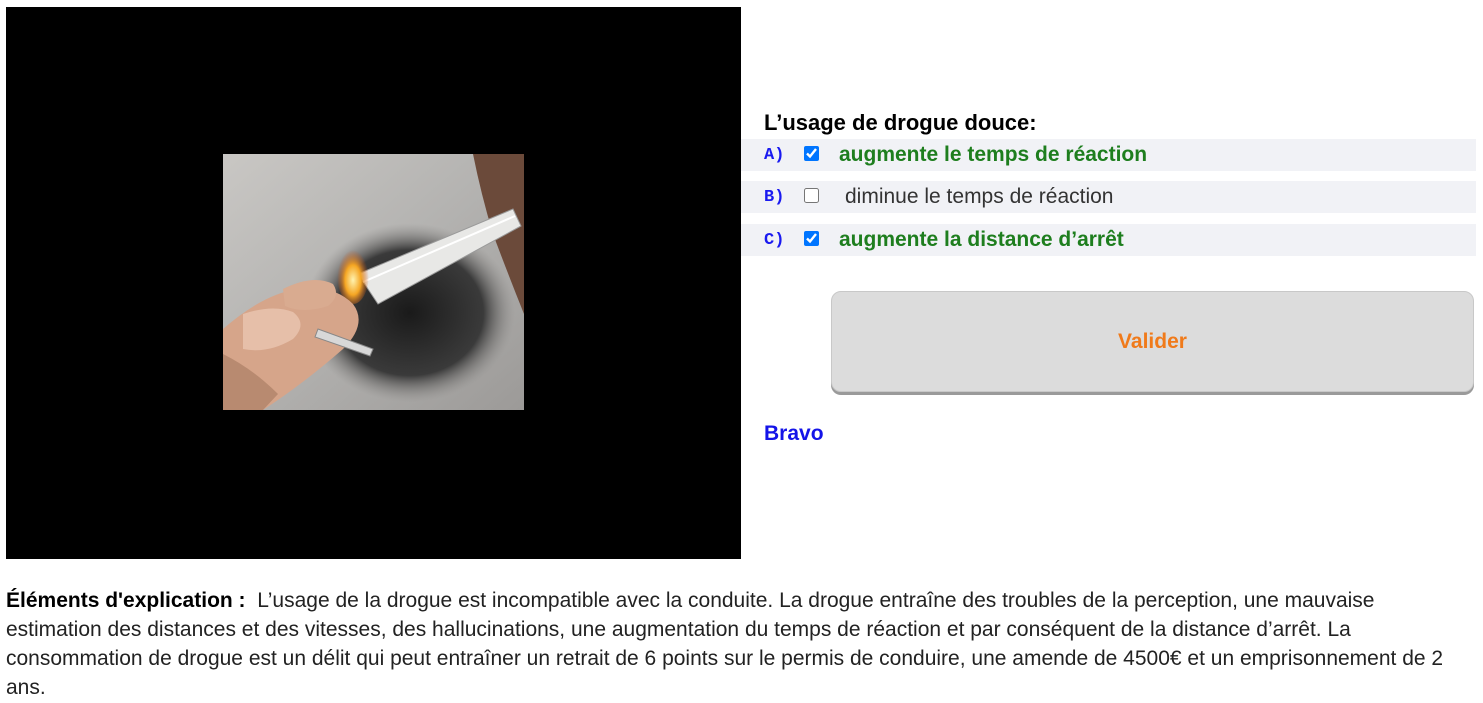 Image resolution: width=1483 pixels, height=703 pixels. I want to click on validate-button: Valider, so click(1152, 341).